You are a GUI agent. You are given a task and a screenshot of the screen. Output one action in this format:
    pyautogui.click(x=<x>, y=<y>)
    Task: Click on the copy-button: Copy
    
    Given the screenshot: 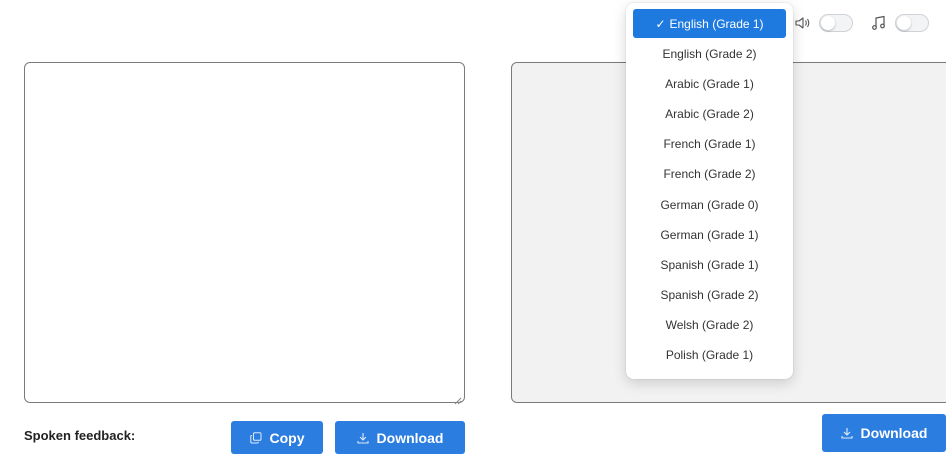 What is the action you would take?
    pyautogui.click(x=277, y=437)
    